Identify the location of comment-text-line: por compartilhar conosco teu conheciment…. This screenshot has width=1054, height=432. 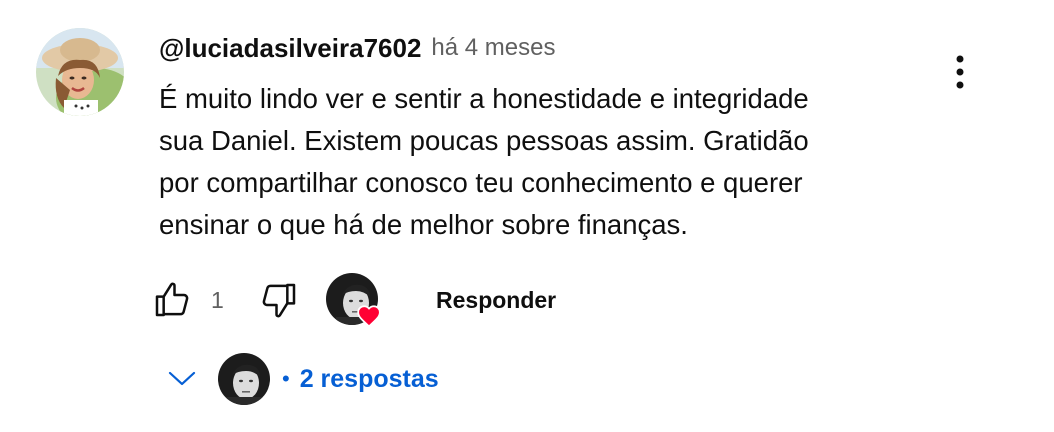
(481, 182).